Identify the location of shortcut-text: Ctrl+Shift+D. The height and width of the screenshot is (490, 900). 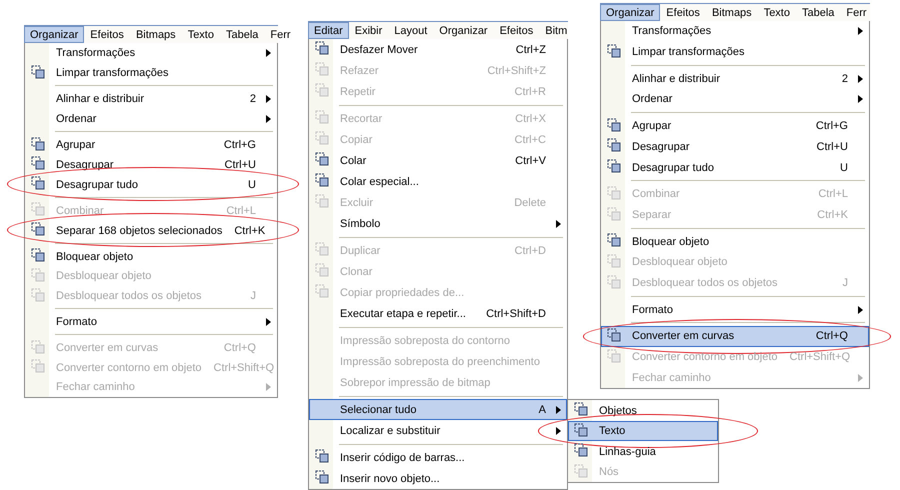
(516, 314).